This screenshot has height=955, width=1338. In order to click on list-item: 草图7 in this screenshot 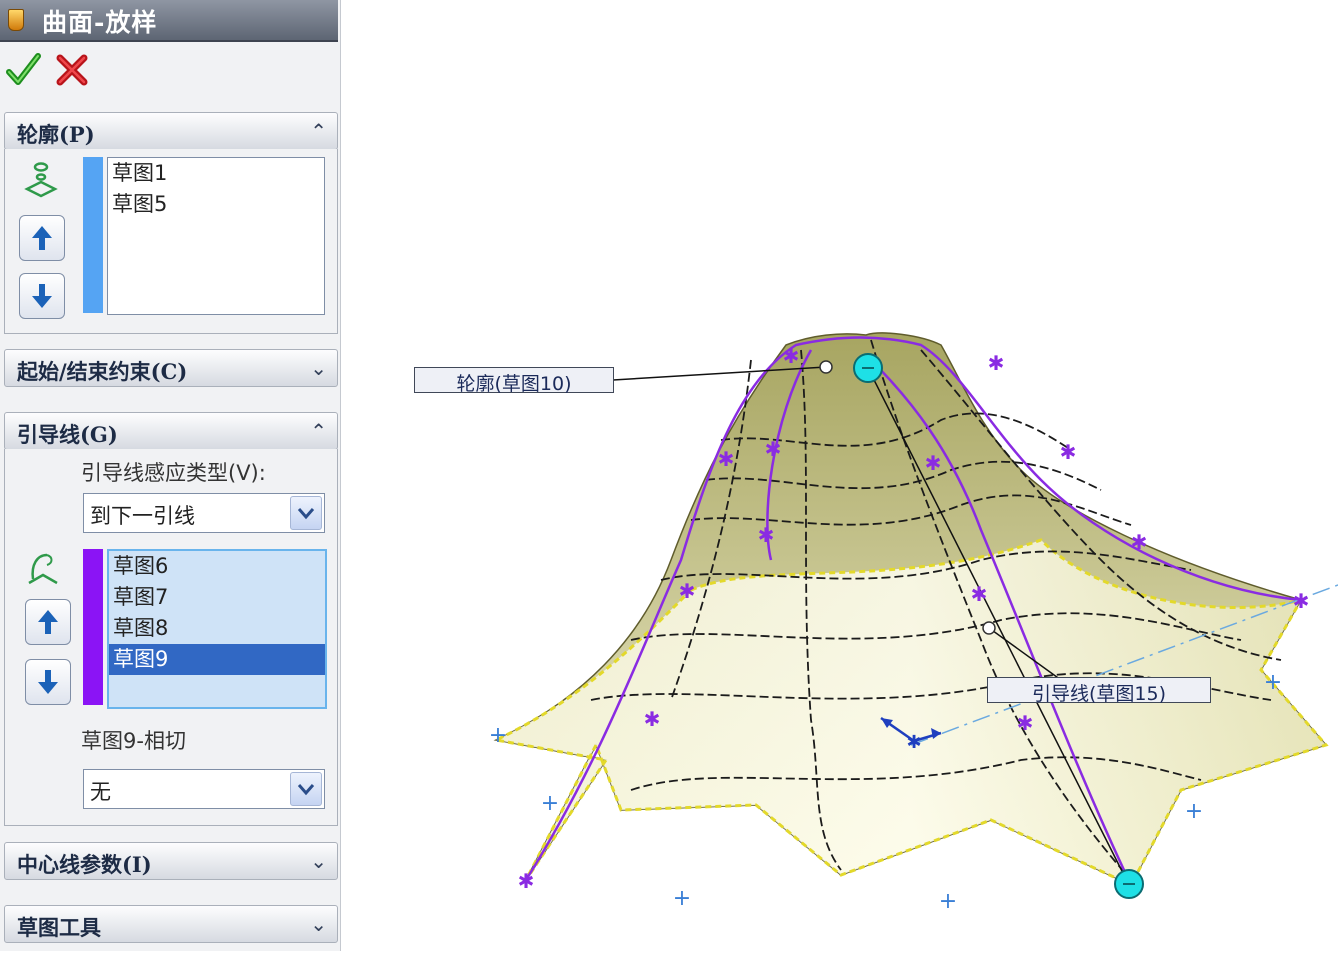, I will do `click(217, 597)`.